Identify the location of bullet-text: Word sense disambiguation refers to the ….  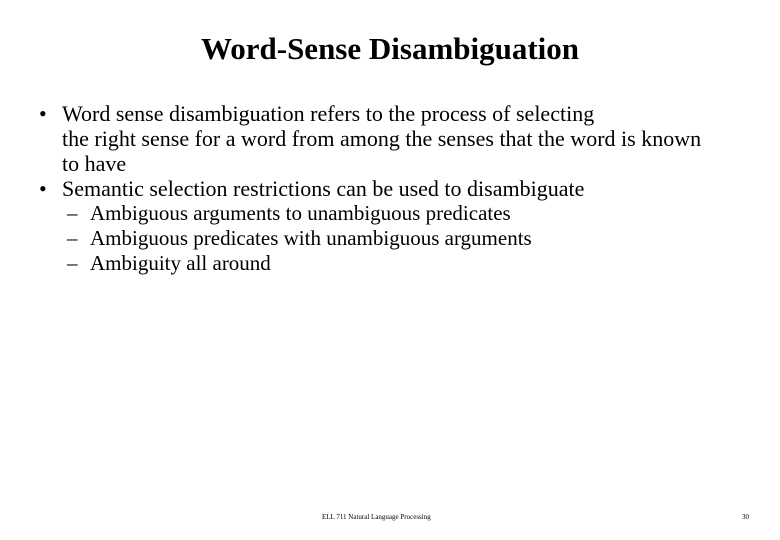
(418, 138).